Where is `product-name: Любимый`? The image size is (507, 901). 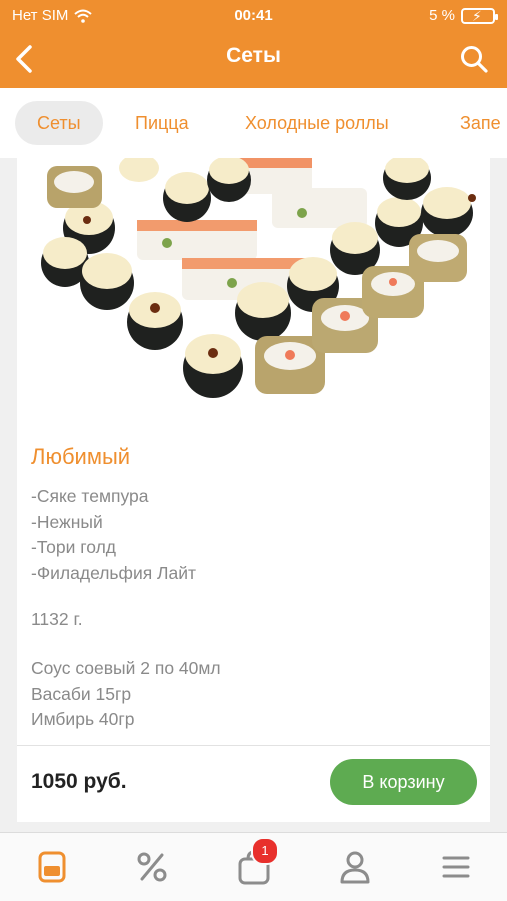 product-name: Любимый is located at coordinates (81, 456).